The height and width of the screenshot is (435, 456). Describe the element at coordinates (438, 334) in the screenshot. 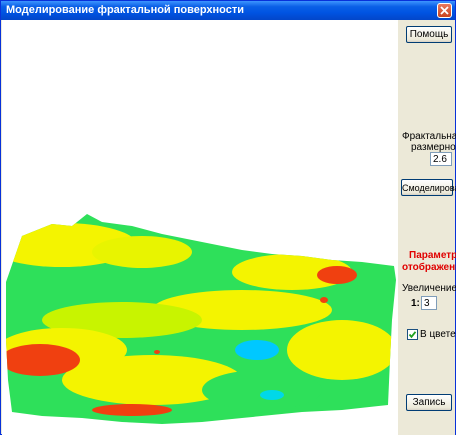

I see `color-checkbox-label: В цвете` at that location.